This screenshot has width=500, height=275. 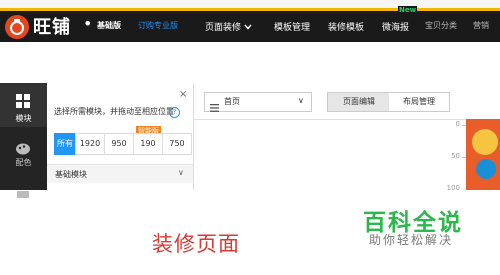 What do you see at coordinates (148, 144) in the screenshot?
I see `tab-190: 190` at bounding box center [148, 144].